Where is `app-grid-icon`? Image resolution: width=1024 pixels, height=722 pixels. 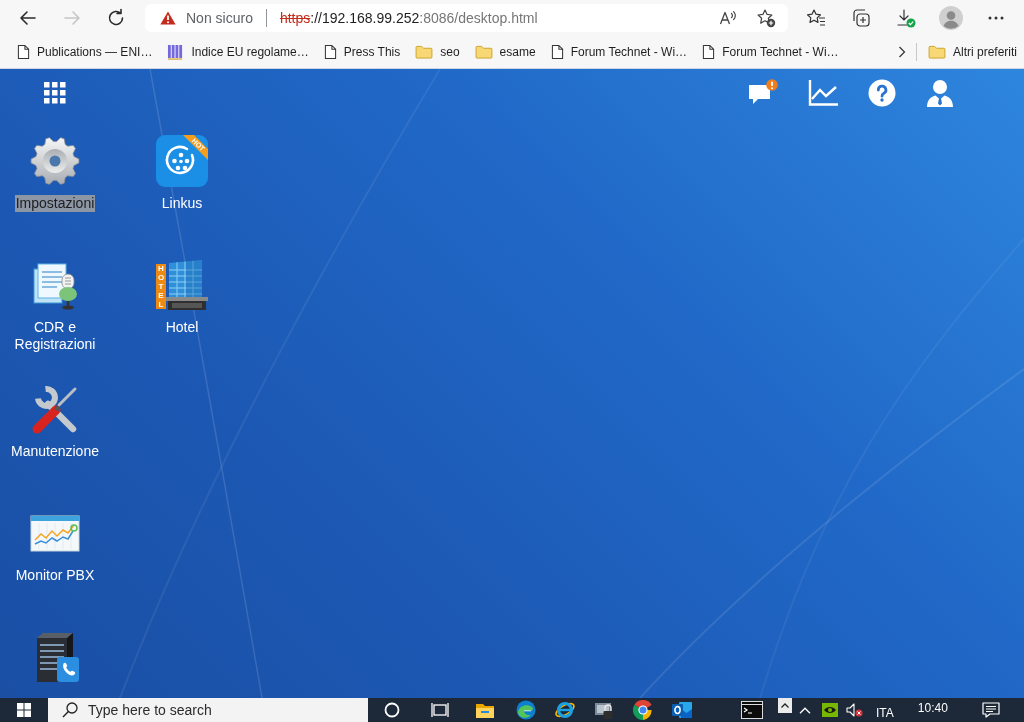
app-grid-icon is located at coordinates (55, 93).